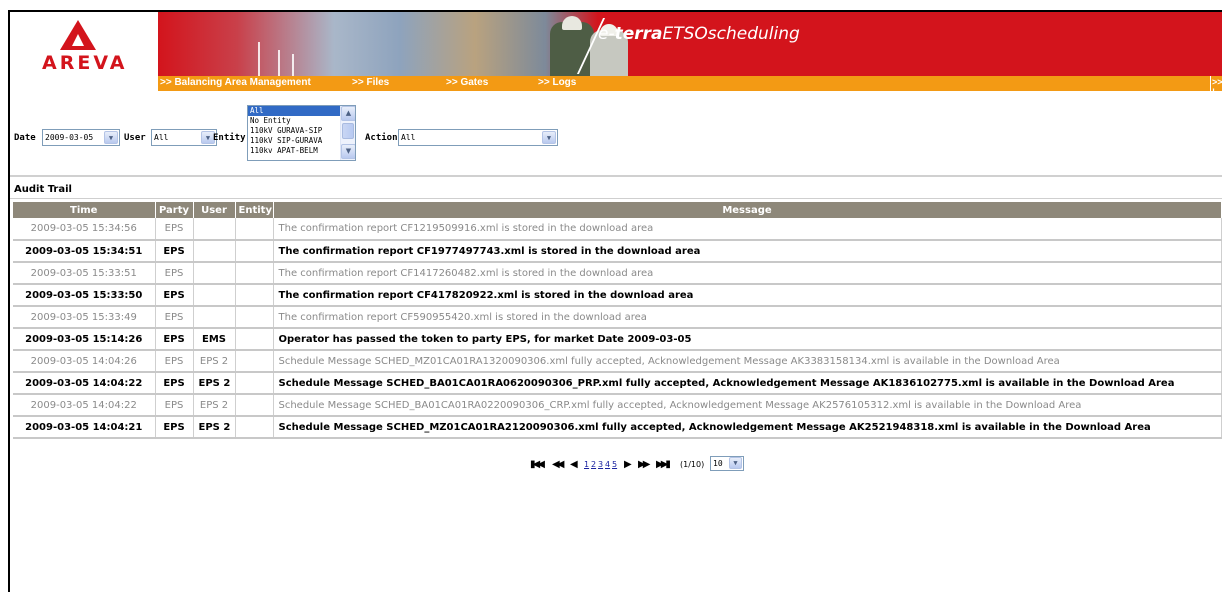 The width and height of the screenshot is (1222, 592). What do you see at coordinates (586, 464) in the screenshot?
I see `page-link-1: 1` at bounding box center [586, 464].